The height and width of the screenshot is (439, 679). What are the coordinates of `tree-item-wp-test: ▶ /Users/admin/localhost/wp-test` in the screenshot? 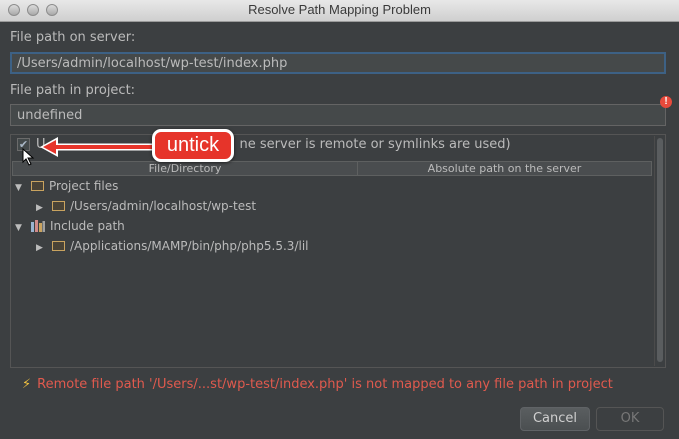 It's located at (146, 206).